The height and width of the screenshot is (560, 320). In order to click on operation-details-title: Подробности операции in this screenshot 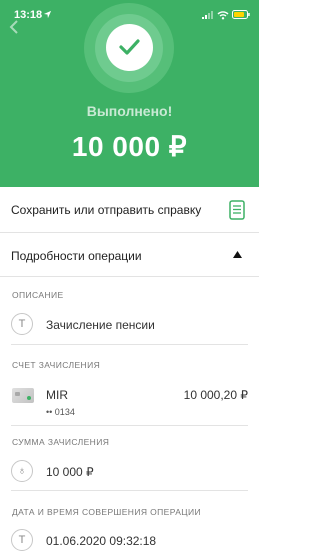, I will do `click(76, 256)`.